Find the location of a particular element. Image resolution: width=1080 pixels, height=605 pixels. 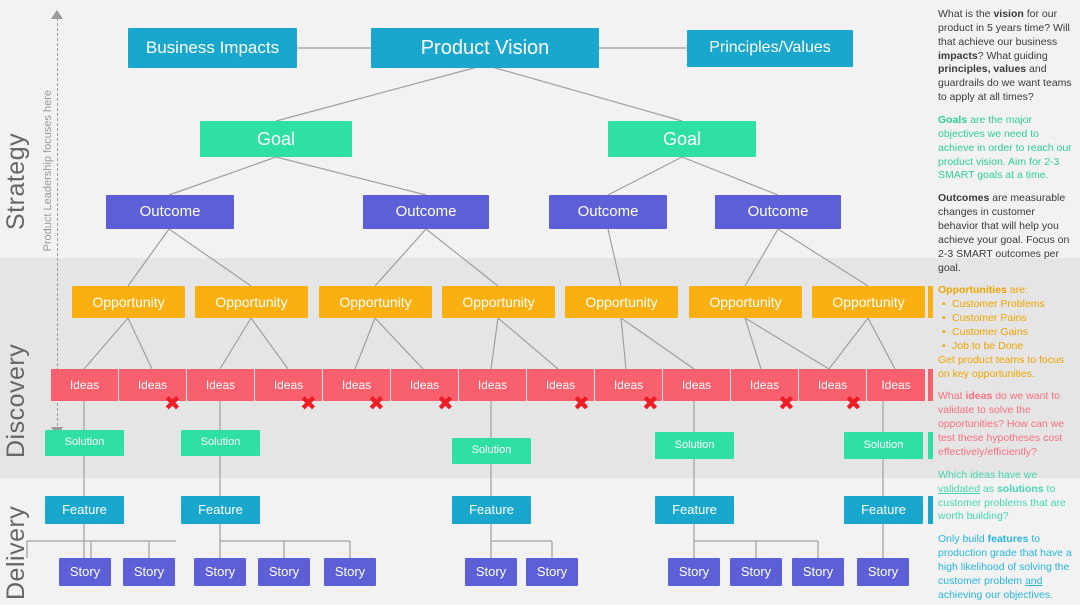

node-outcome-4: Outcome is located at coordinates (778, 212).